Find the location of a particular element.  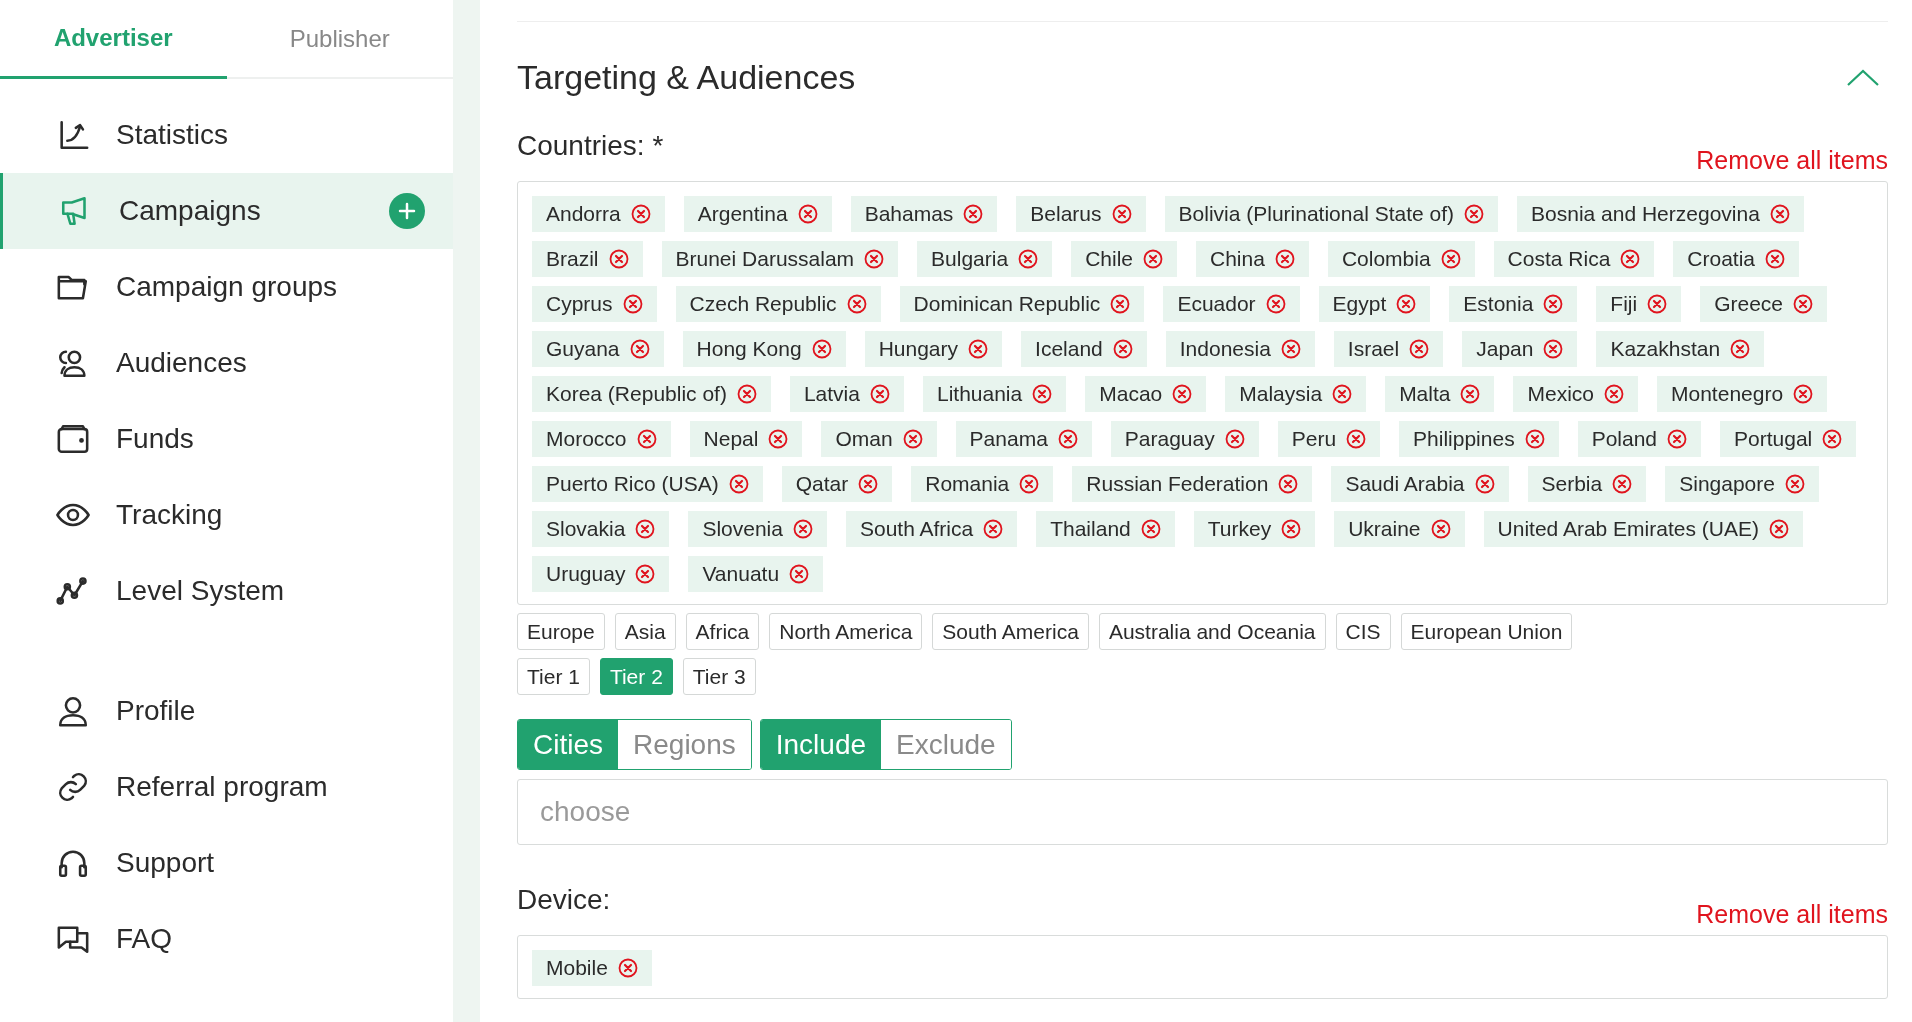

search-field: choose is located at coordinates (1202, 812).